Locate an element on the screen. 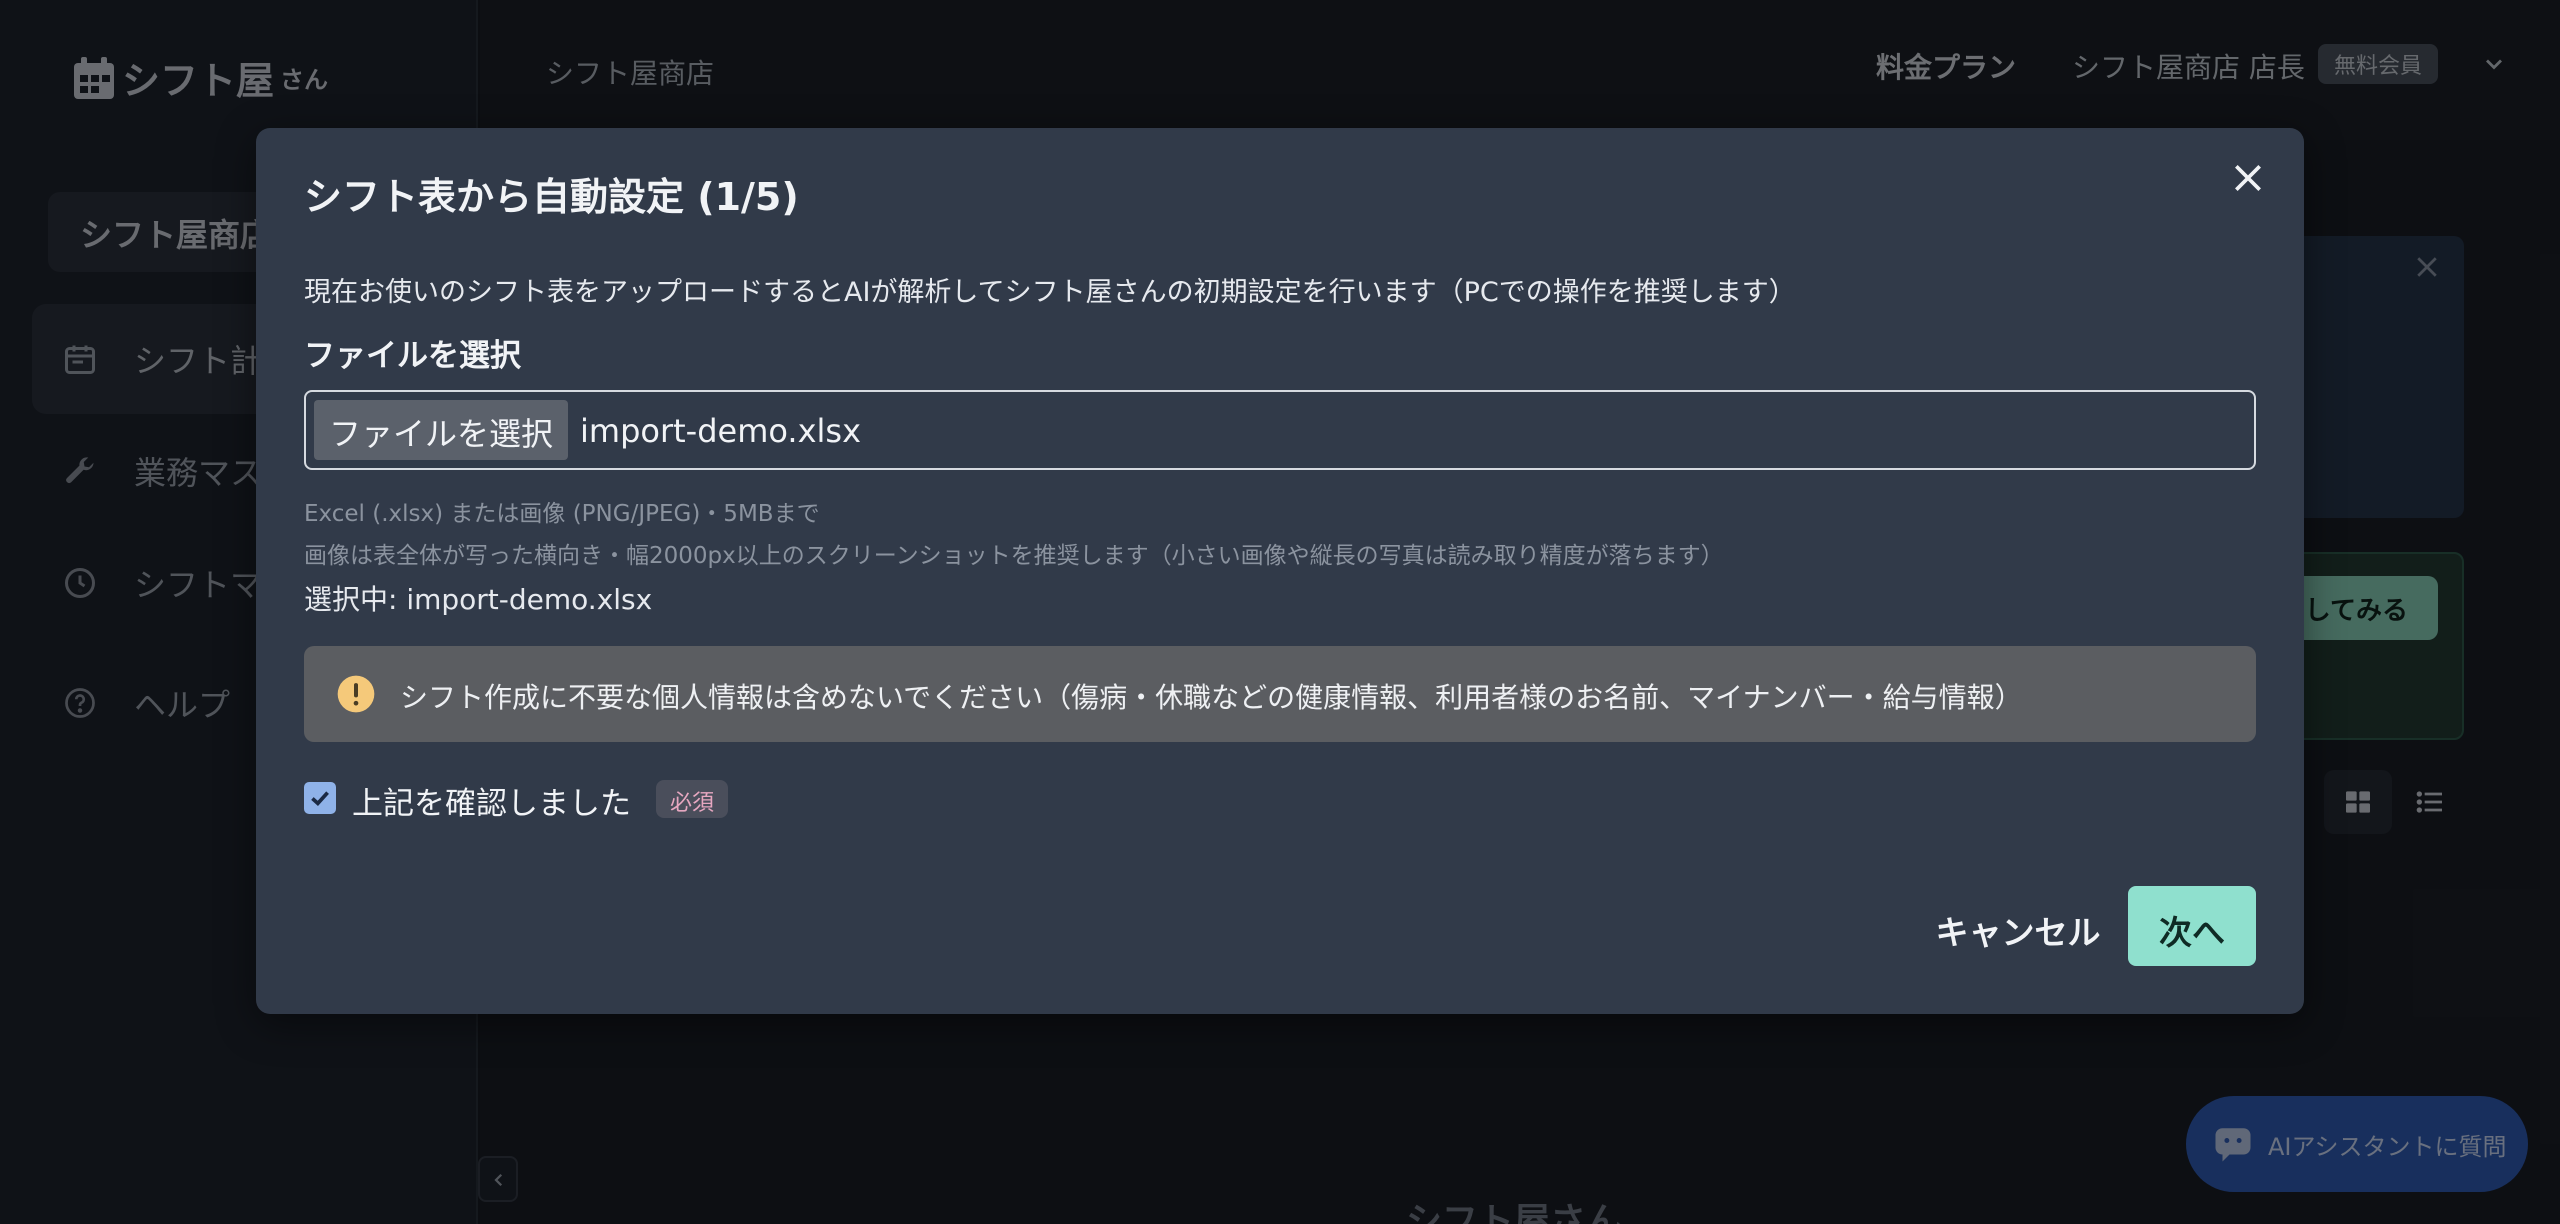 Image resolution: width=2560 pixels, height=1224 pixels. next-button: 次へ is located at coordinates (2192, 926).